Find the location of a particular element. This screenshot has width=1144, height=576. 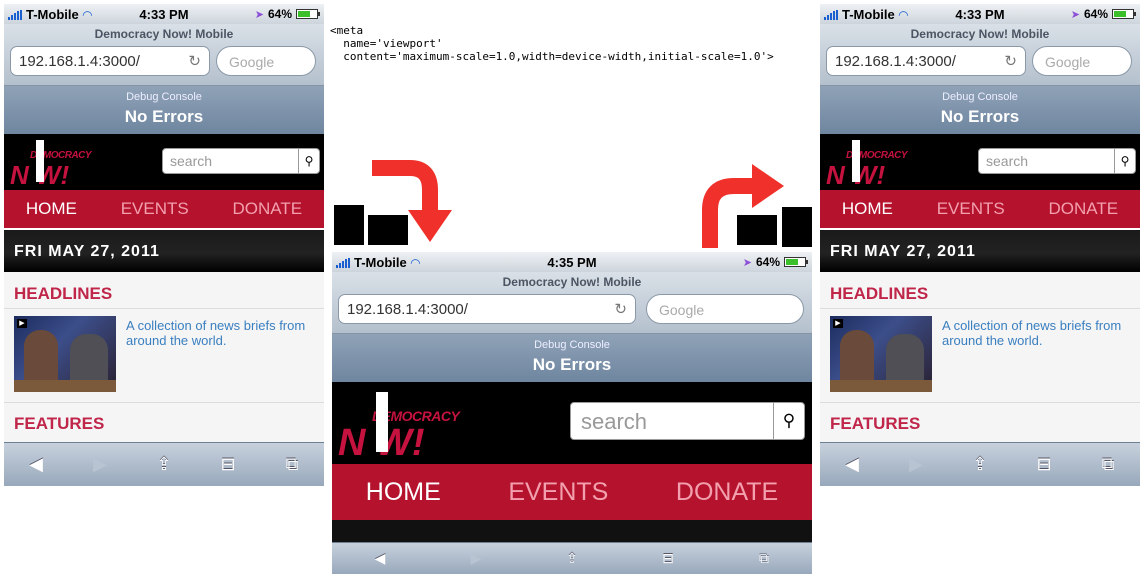

status-bar: T-Mobile ◠ 4:35 PM ➤ 64% is located at coordinates (572, 262).